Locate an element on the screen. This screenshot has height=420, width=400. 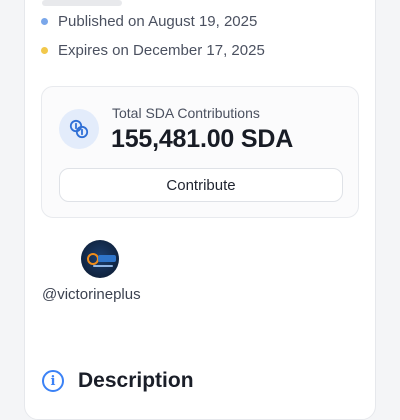
expires-dot-icon is located at coordinates (44, 50).